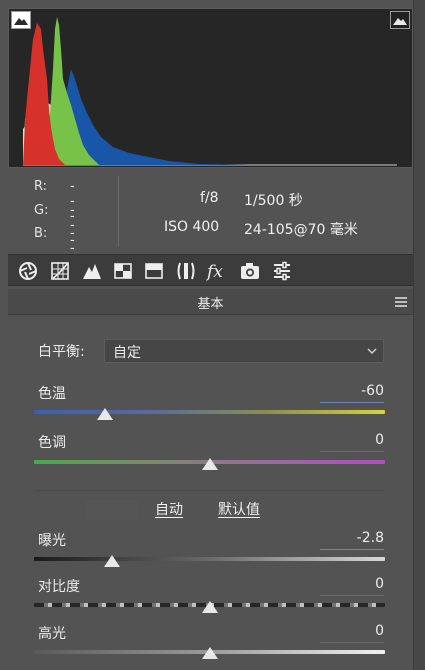 This screenshot has height=670, width=425. What do you see at coordinates (210, 653) in the screenshot?
I see `highlights-thumb` at bounding box center [210, 653].